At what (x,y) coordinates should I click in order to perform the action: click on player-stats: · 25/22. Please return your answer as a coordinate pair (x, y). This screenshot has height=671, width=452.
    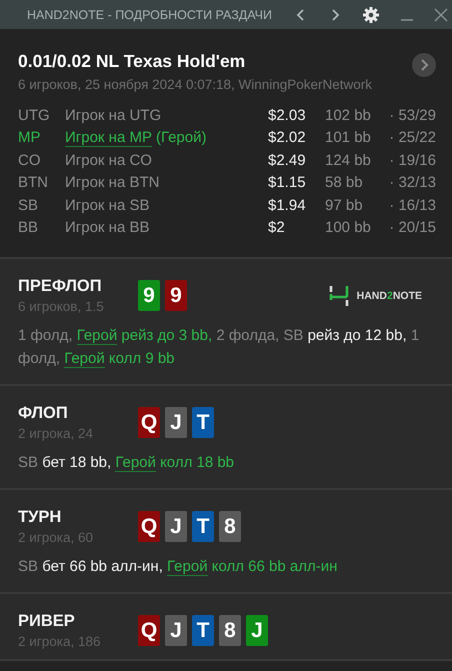
    Looking at the image, I should click on (412, 137).